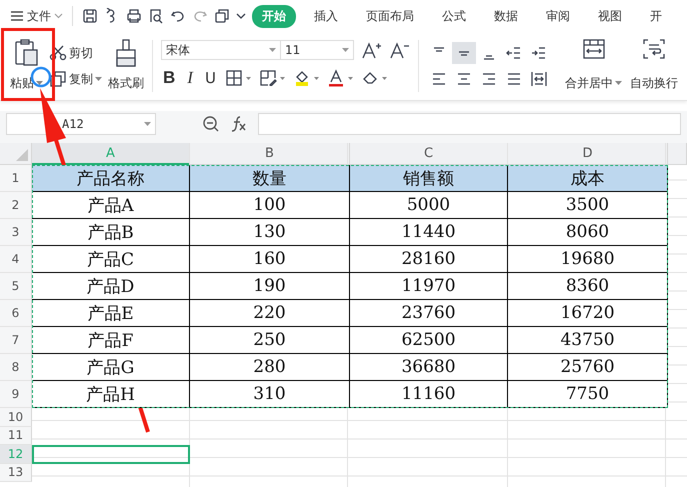 The height and width of the screenshot is (487, 687). What do you see at coordinates (429, 286) in the screenshot?
I see `table-cell: 11970` at bounding box center [429, 286].